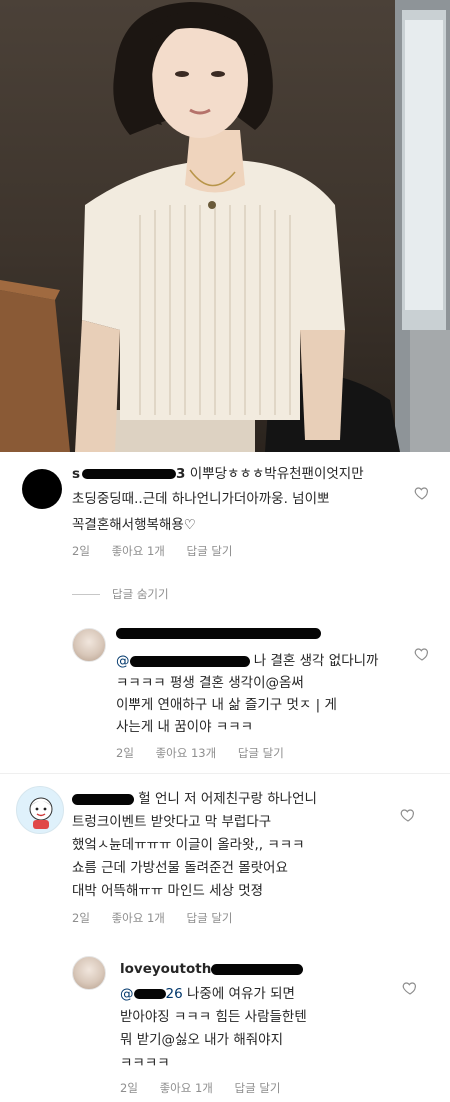 This screenshot has width=450, height=1102. Describe the element at coordinates (316, 661) in the screenshot. I see `comment-text: 나 결혼 생각 없다니까` at that location.